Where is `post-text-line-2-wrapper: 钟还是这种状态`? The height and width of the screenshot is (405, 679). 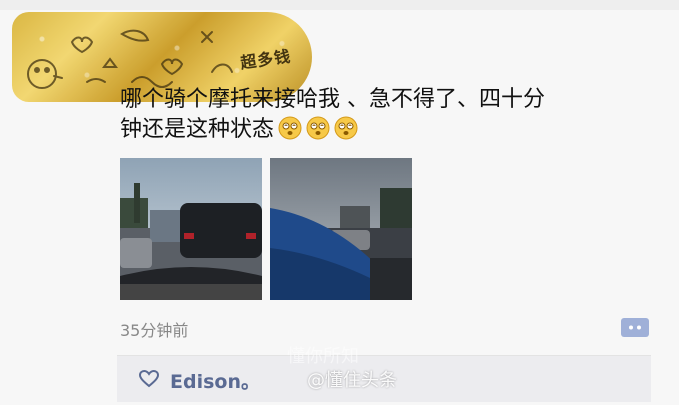 post-text-line-2-wrapper: 钟还是这种状态 is located at coordinates (380, 130).